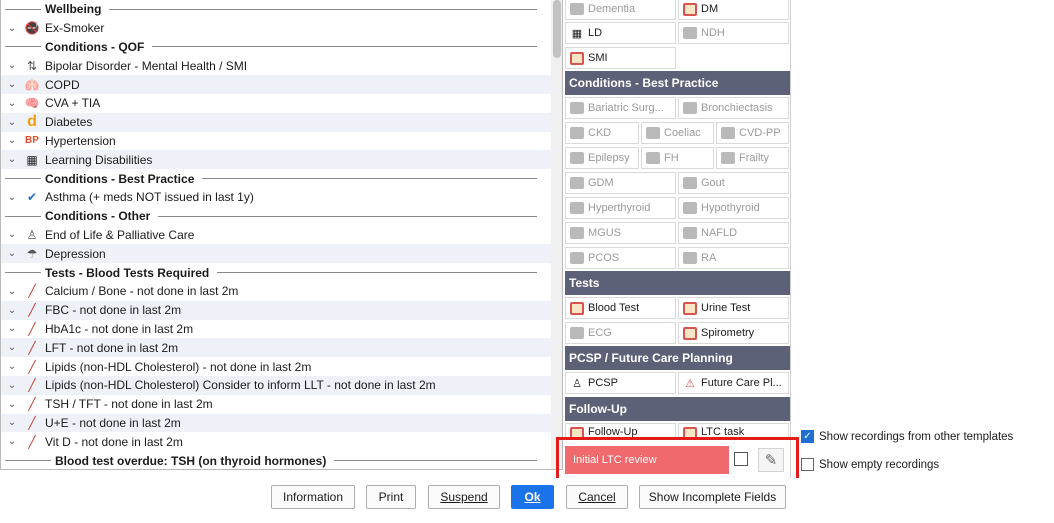 The width and height of the screenshot is (1054, 523). What do you see at coordinates (276, 122) in the screenshot?
I see `list-item: ⌄ d Diabetes` at bounding box center [276, 122].